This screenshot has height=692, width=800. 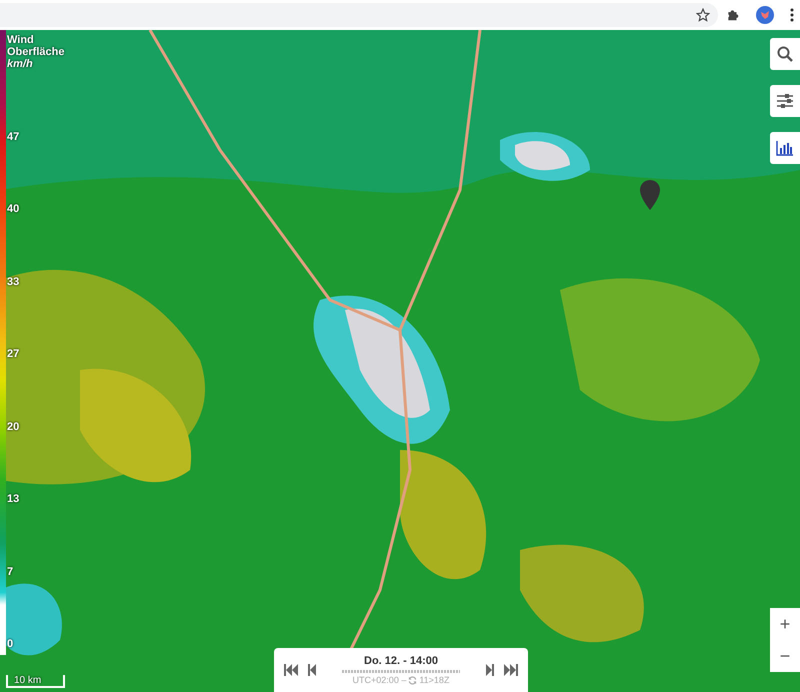 I want to click on last-button, so click(x=511, y=670).